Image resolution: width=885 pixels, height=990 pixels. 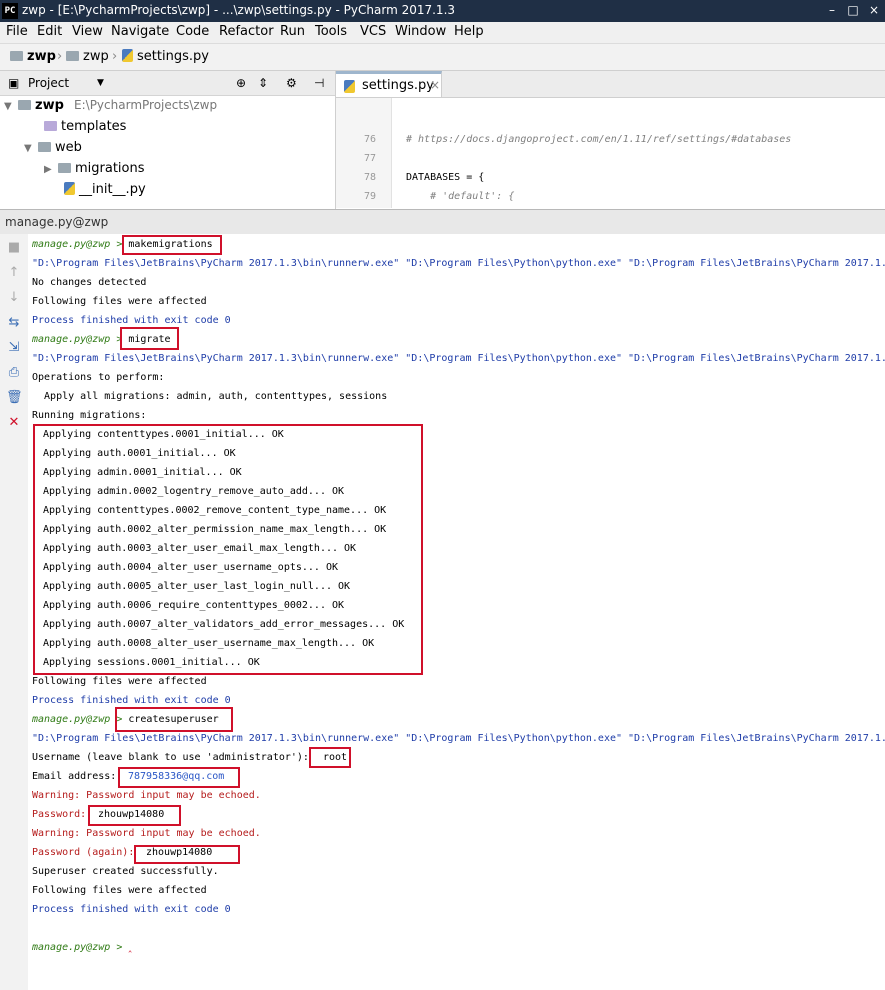 I want to click on trash-icon: 🗑, so click(x=14, y=398).